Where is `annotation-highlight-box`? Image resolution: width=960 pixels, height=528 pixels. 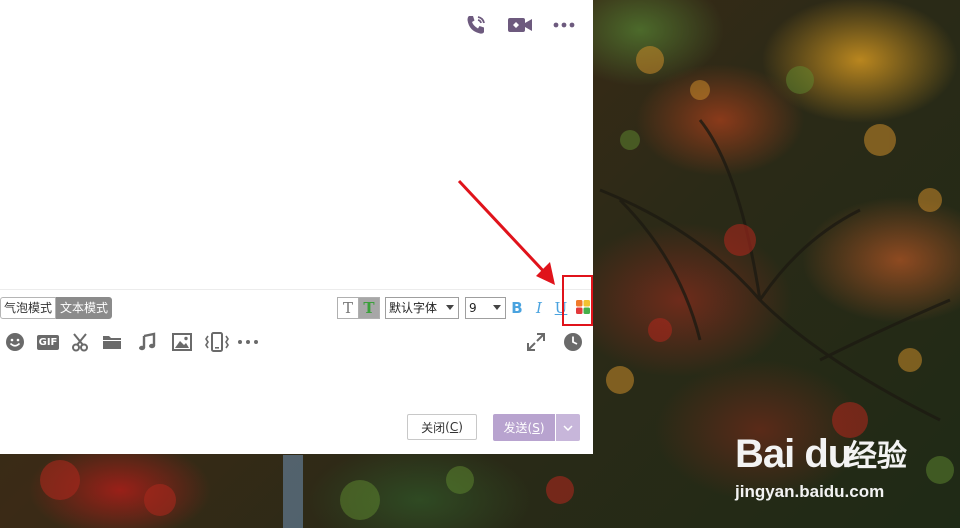
annotation-highlight-box is located at coordinates (577, 300).